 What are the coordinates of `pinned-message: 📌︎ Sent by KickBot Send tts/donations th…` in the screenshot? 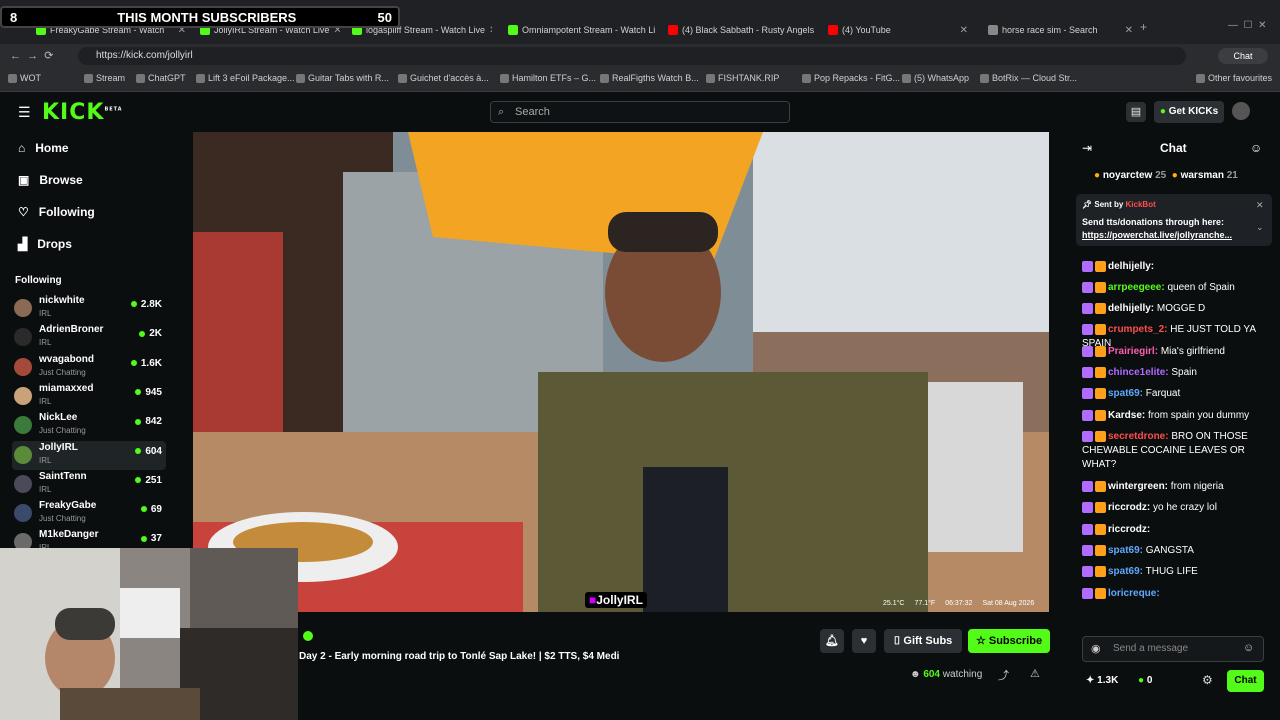 It's located at (1174, 220).